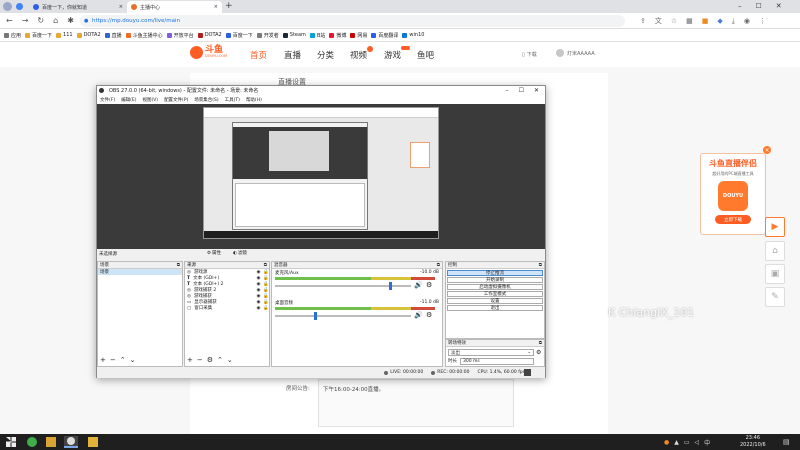 The width and height of the screenshot is (800, 450). What do you see at coordinates (9, 20) in the screenshot?
I see `back-icon: ←` at bounding box center [9, 20].